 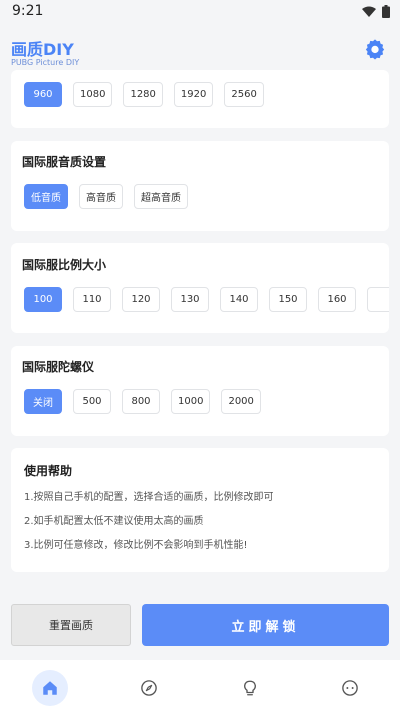 I want to click on gyroscope-card: 国际服陀螺仪 关闭 500 800 1000 2000, so click(x=200, y=391).